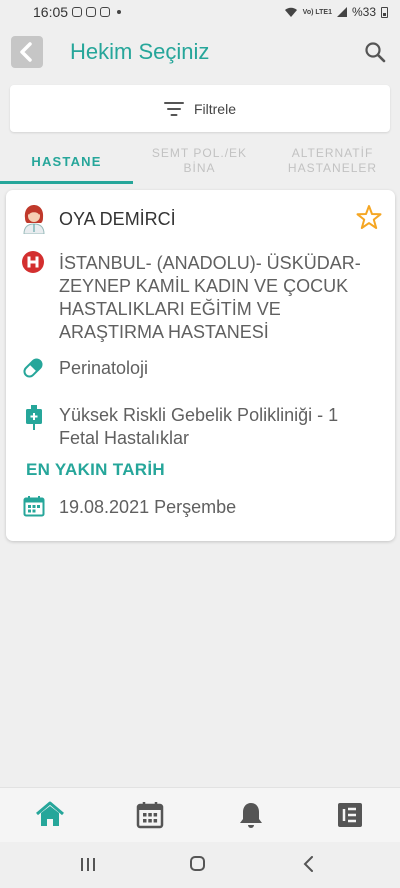 The image size is (400, 888). I want to click on back-button, so click(27, 52).